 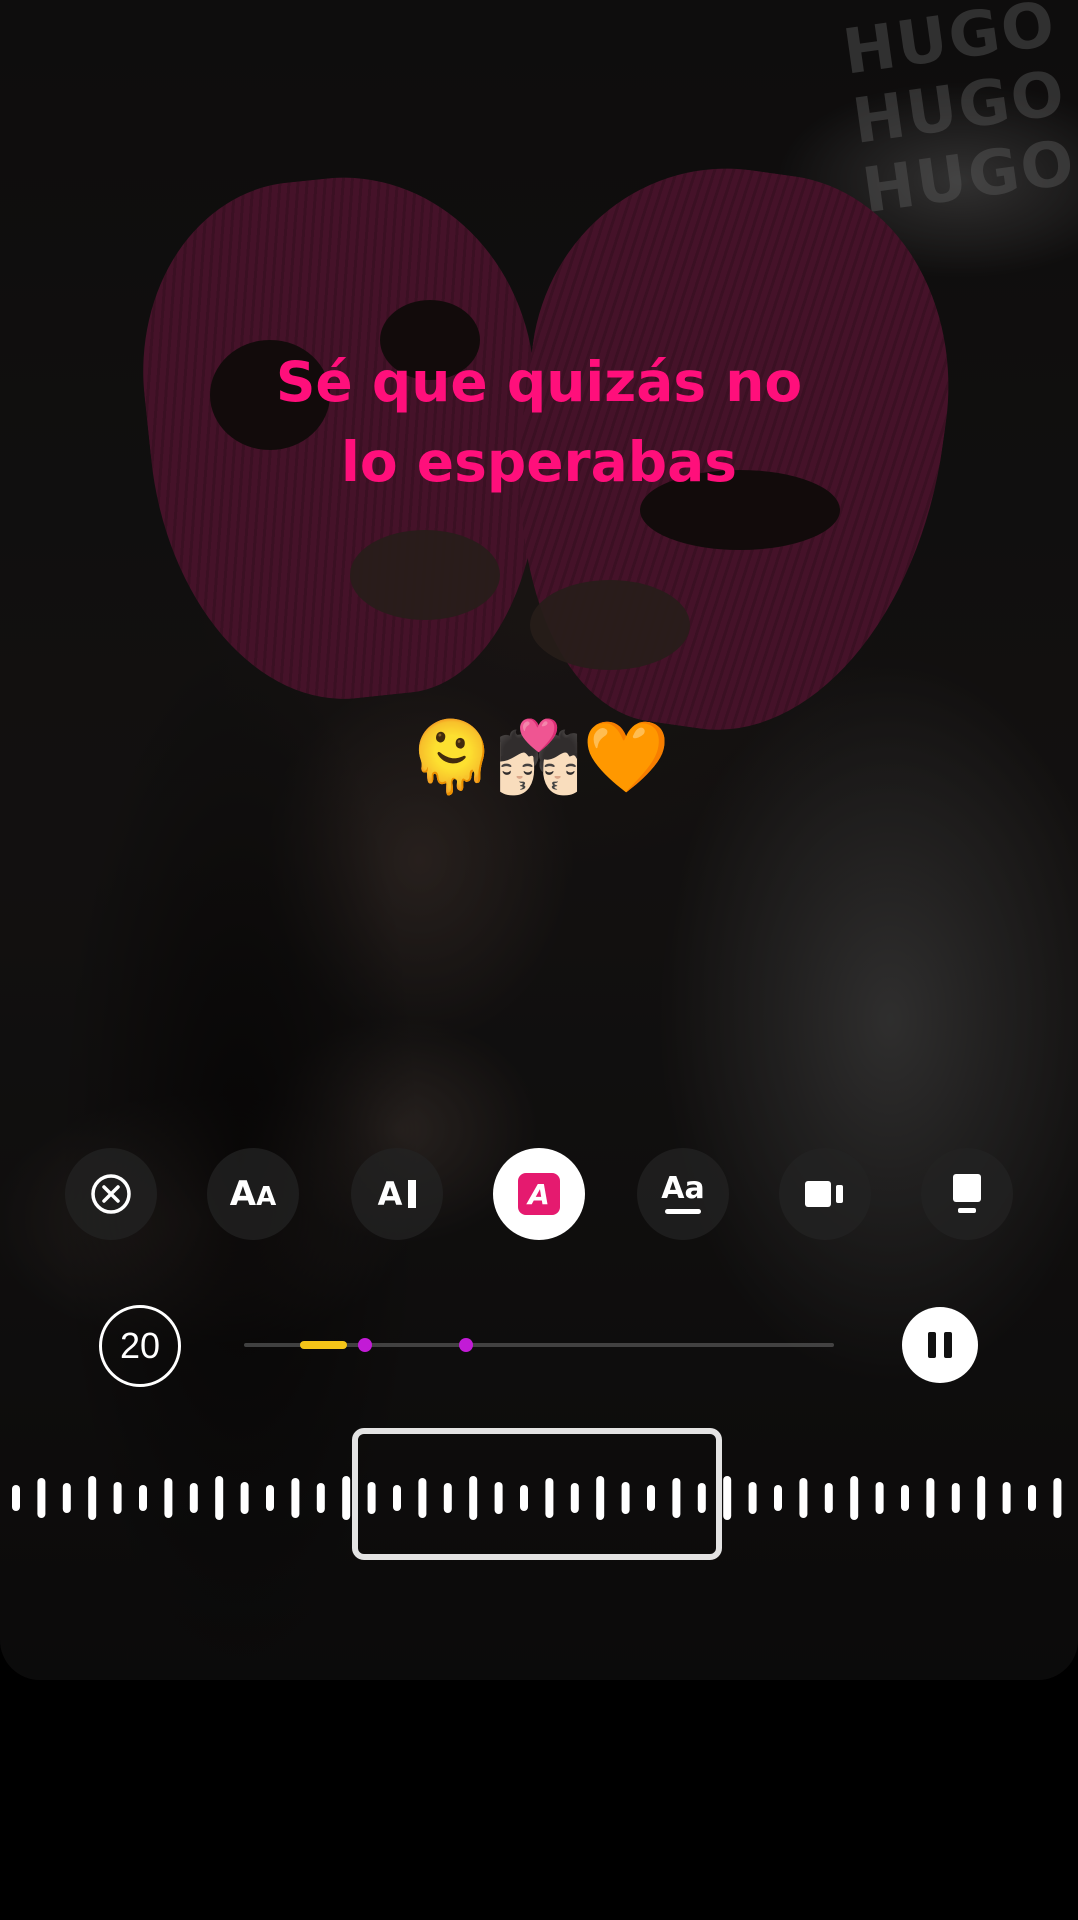 What do you see at coordinates (390, 1194) in the screenshot?
I see `text-background-glyph: A` at bounding box center [390, 1194].